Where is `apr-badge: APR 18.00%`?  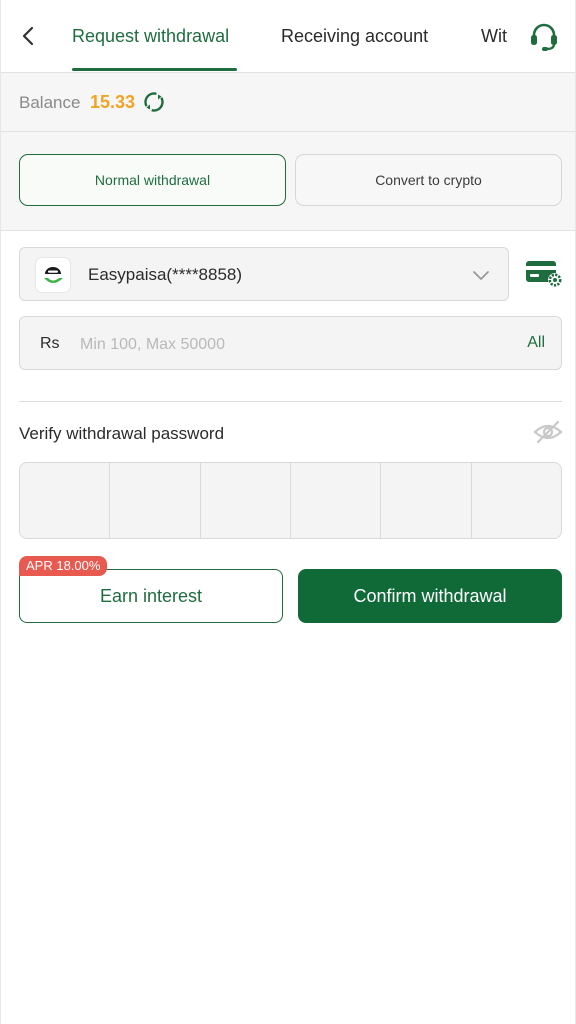
apr-badge: APR 18.00% is located at coordinates (63, 566).